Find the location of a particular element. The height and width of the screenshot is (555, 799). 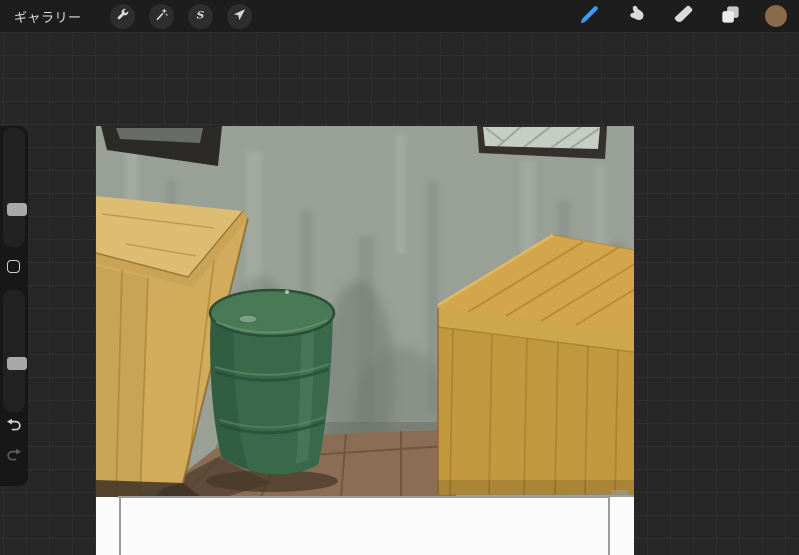

paint-smear is located at coordinates (620, 493).